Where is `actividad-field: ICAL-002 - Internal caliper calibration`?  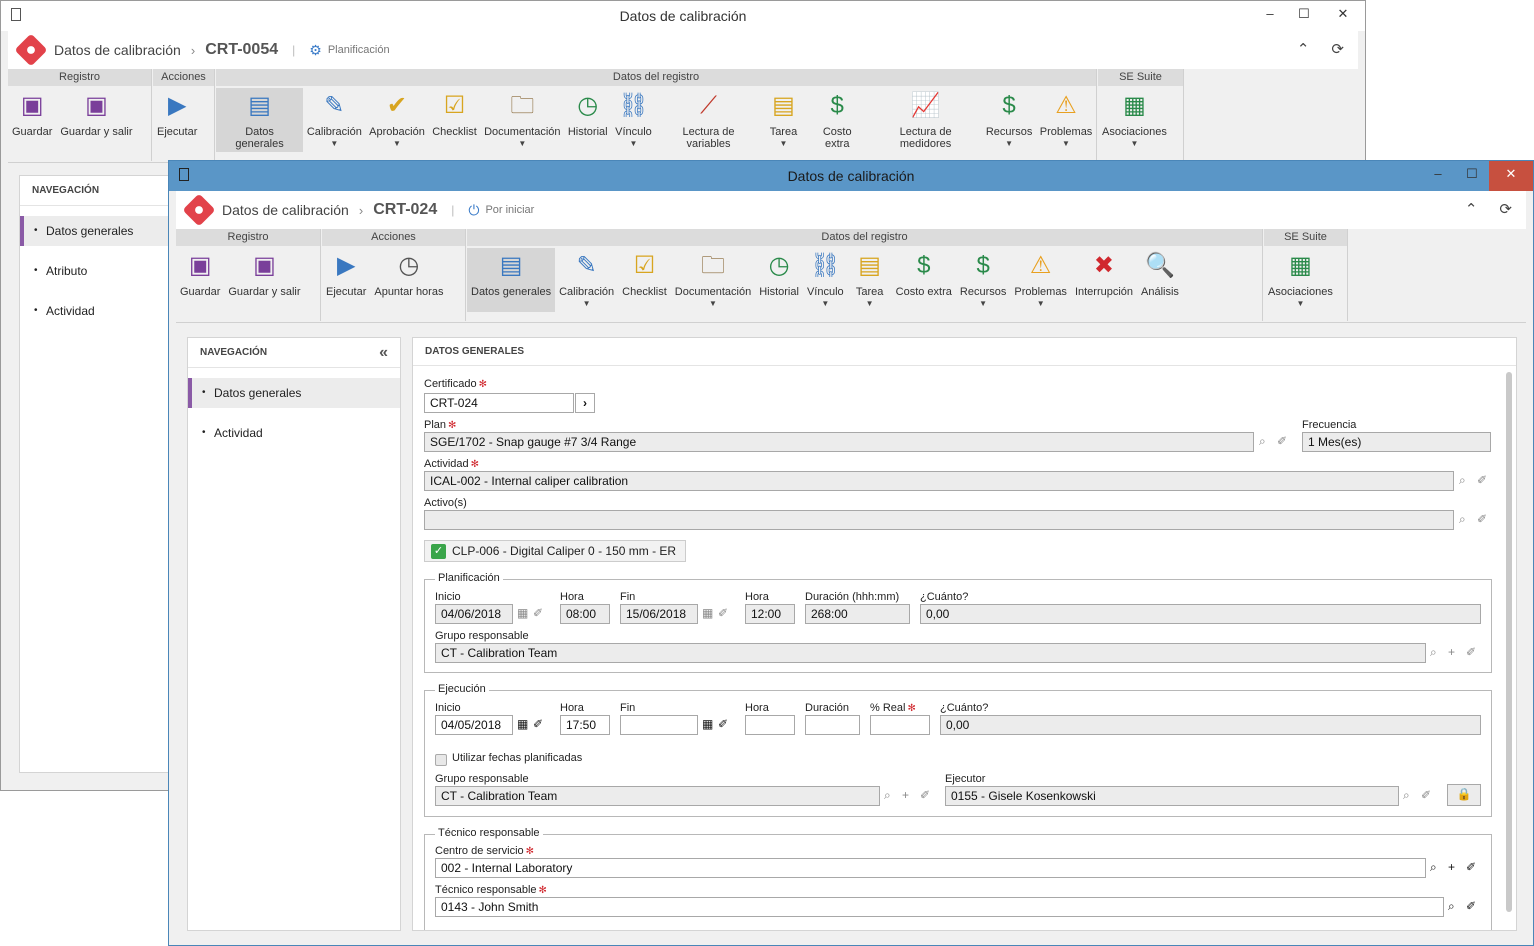
actividad-field: ICAL-002 - Internal caliper calibration is located at coordinates (939, 481).